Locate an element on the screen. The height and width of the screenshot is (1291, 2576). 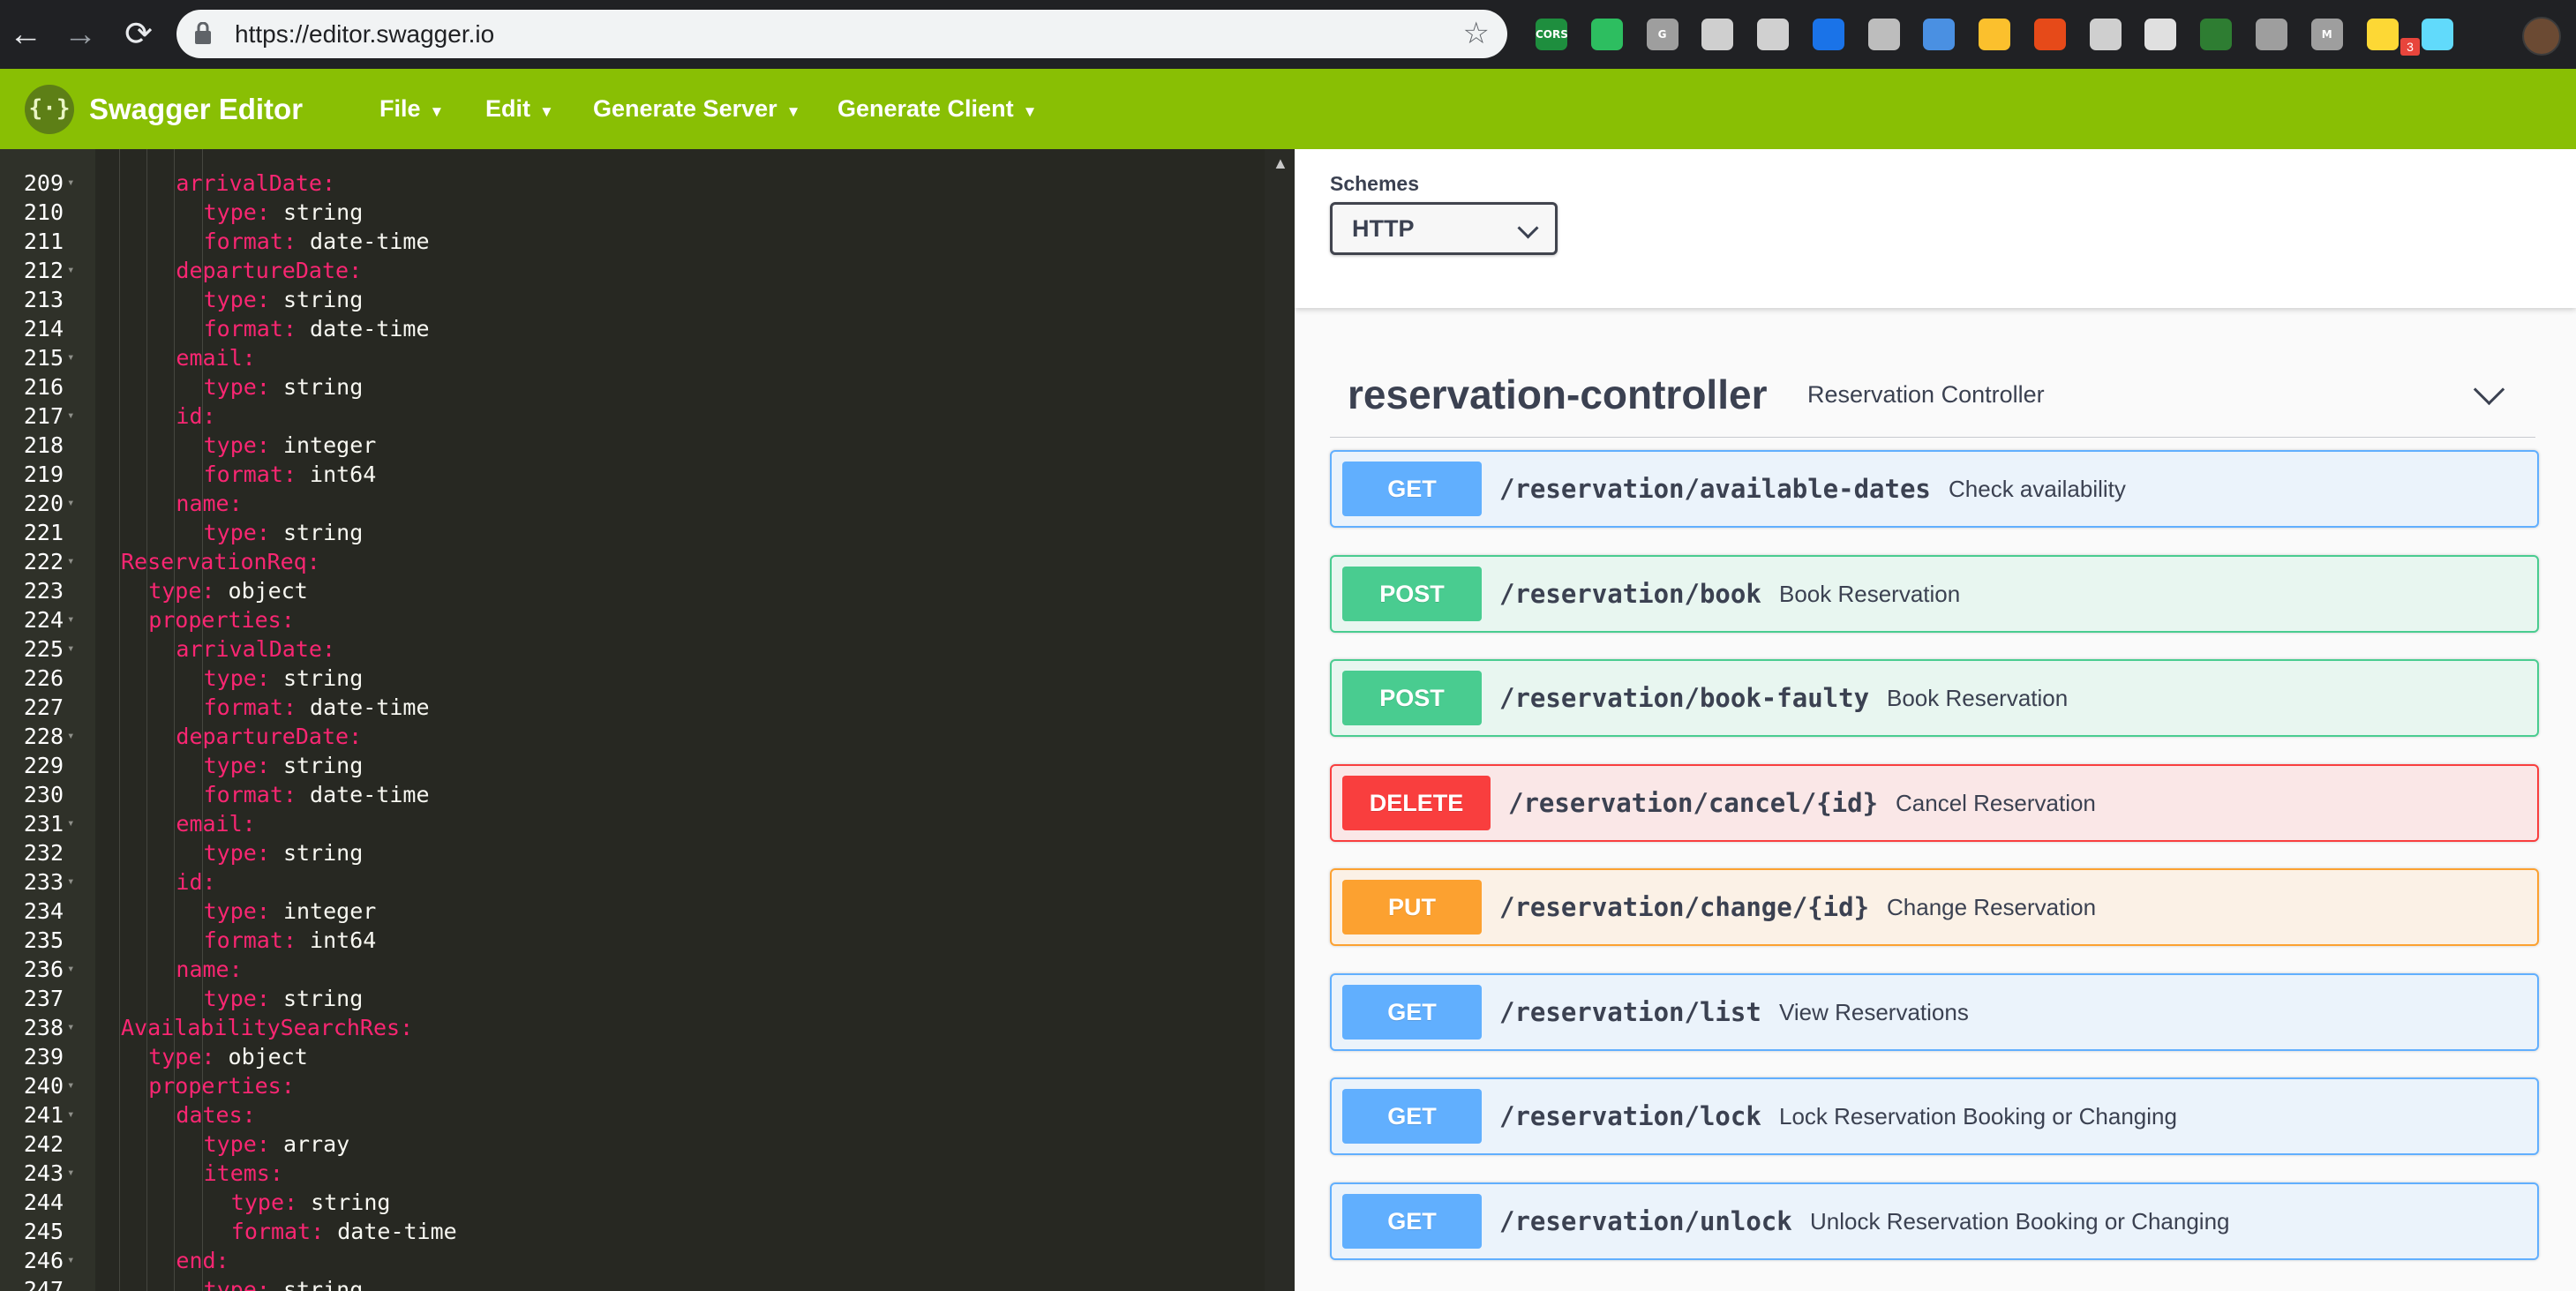
collapse-chevron-icon is located at coordinates (2489, 389).